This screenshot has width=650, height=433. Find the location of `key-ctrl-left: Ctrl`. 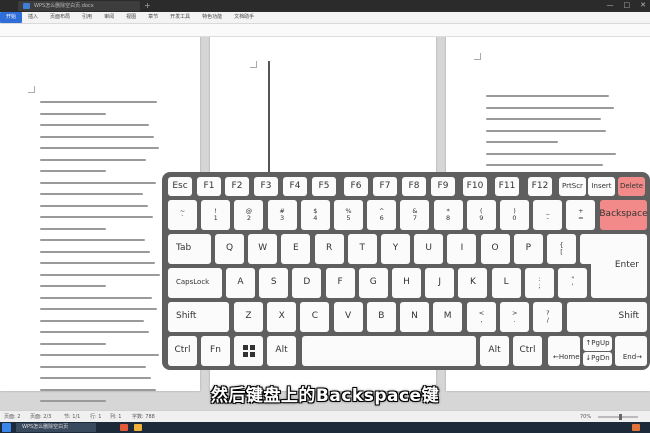

key-ctrl-left: Ctrl is located at coordinates (182, 351).